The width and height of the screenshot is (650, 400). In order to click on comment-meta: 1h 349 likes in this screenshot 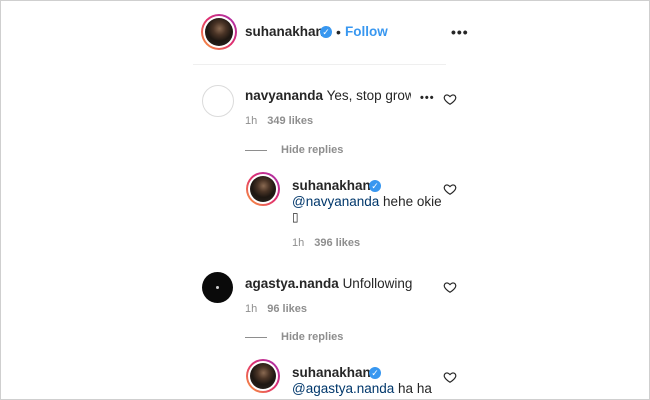, I will do `click(279, 121)`.